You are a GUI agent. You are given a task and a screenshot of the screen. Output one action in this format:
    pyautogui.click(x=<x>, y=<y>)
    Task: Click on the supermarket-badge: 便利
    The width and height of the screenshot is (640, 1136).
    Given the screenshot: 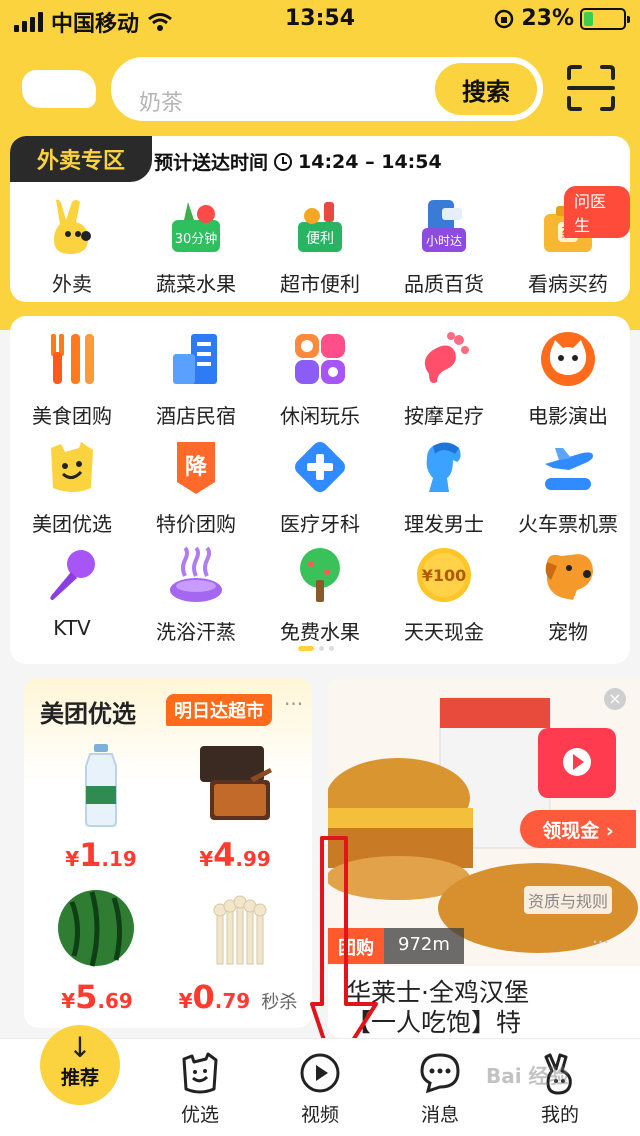 What is the action you would take?
    pyautogui.click(x=320, y=239)
    